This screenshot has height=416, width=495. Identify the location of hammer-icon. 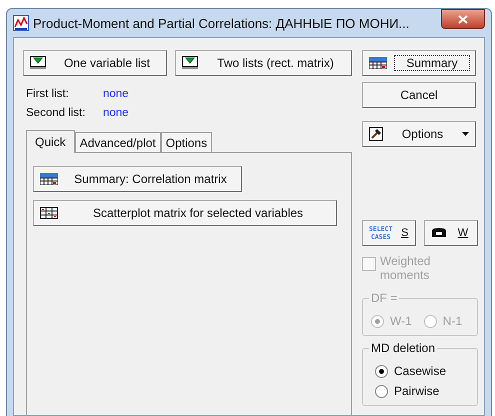
(376, 134).